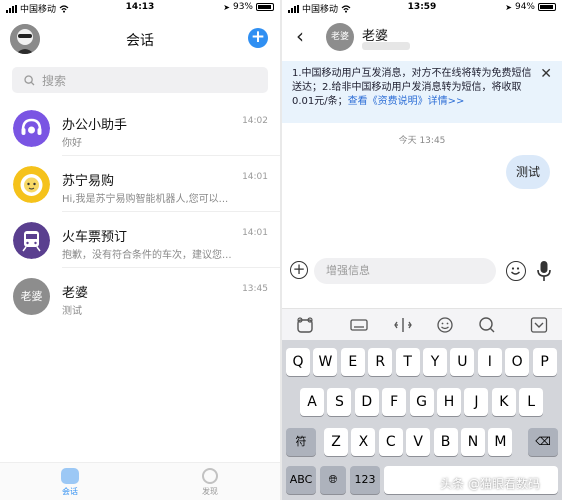 This screenshot has width=562, height=500. Describe the element at coordinates (298, 362) in the screenshot. I see `key-q: Q` at that location.